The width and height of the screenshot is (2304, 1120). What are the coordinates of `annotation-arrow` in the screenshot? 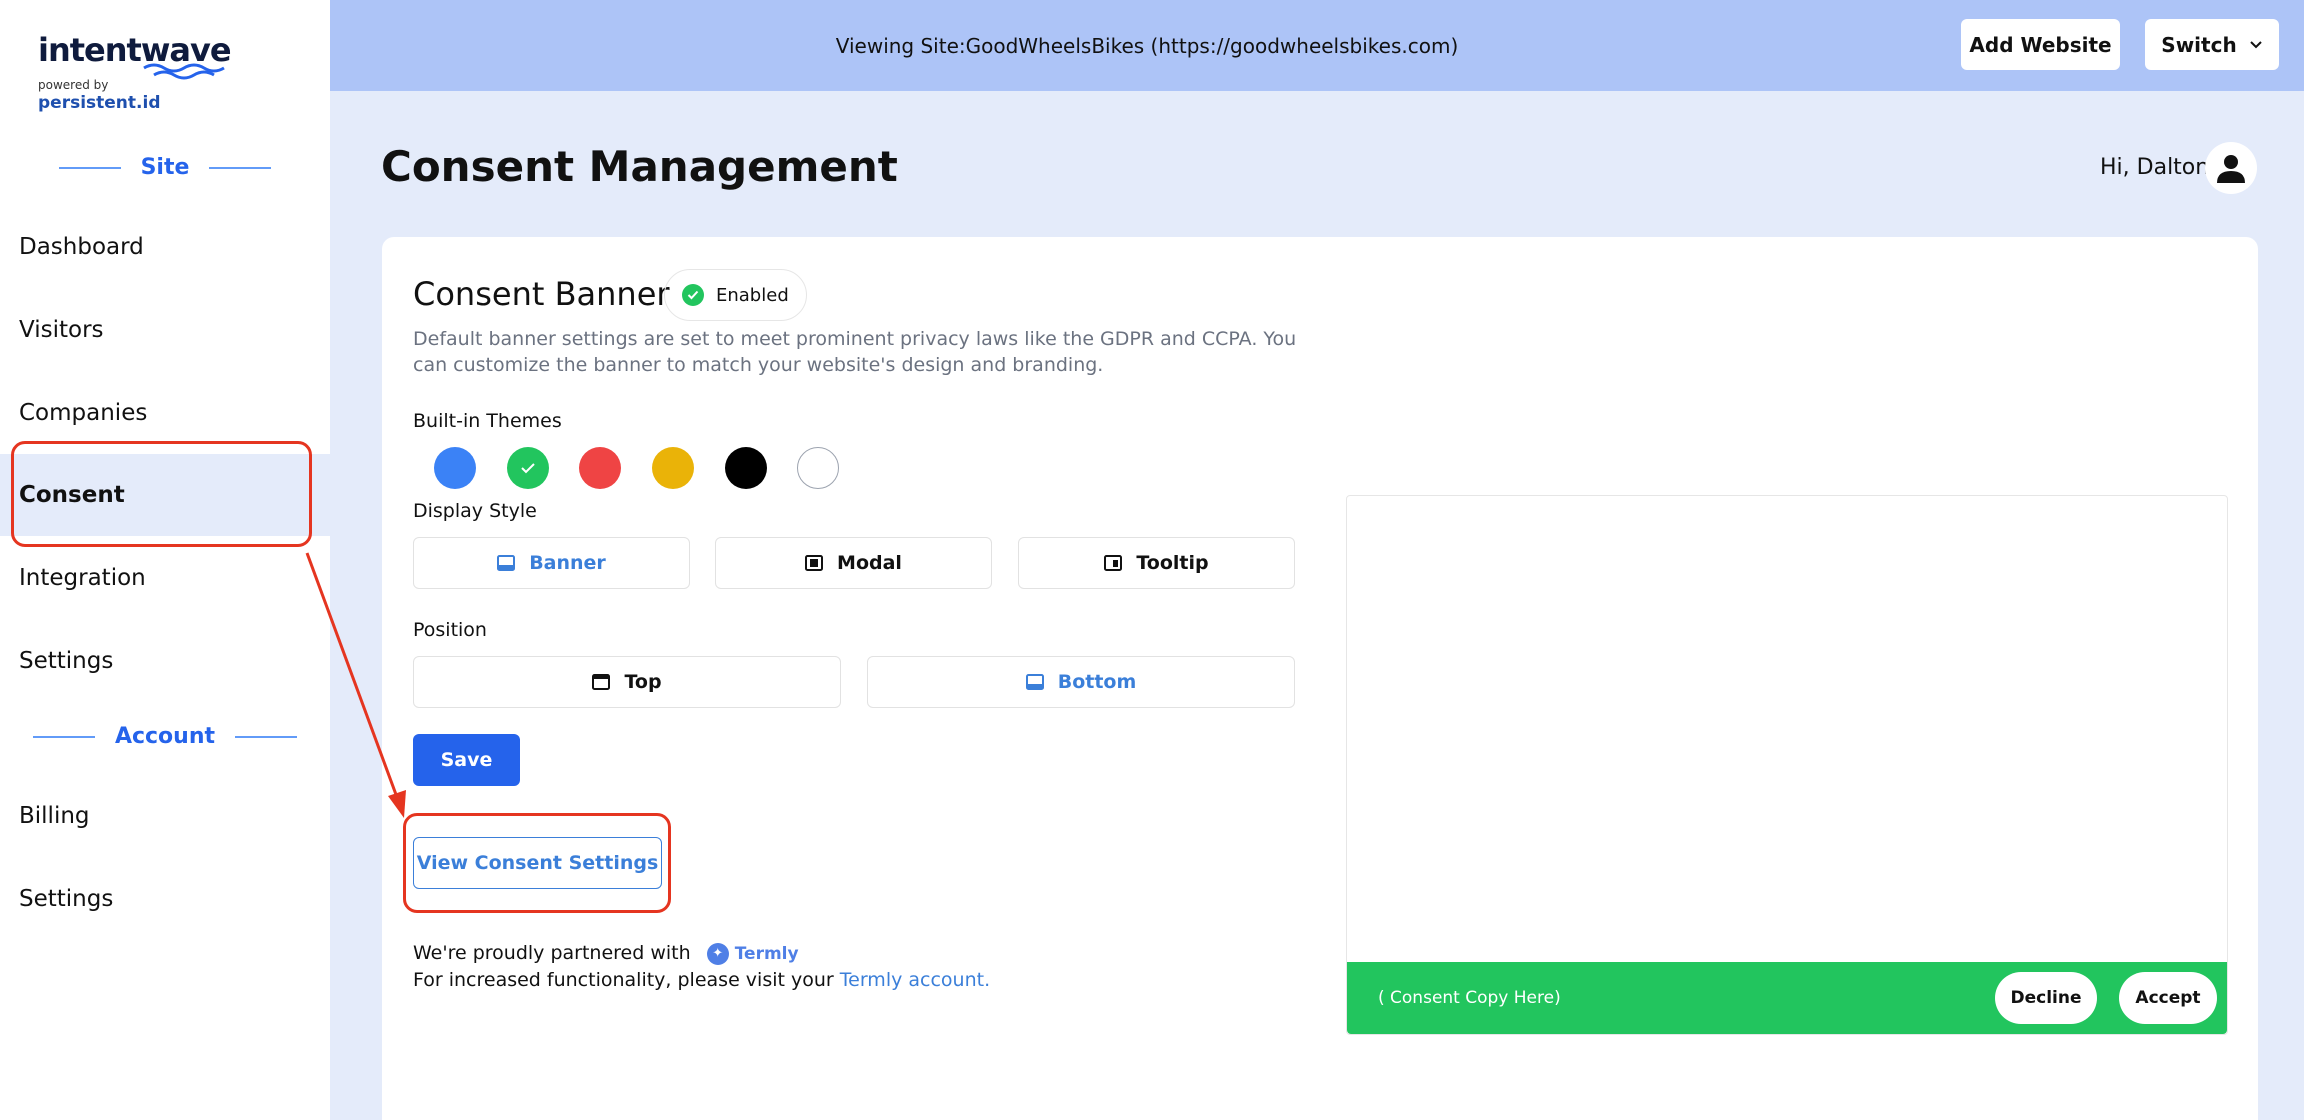 It's located at (355, 685).